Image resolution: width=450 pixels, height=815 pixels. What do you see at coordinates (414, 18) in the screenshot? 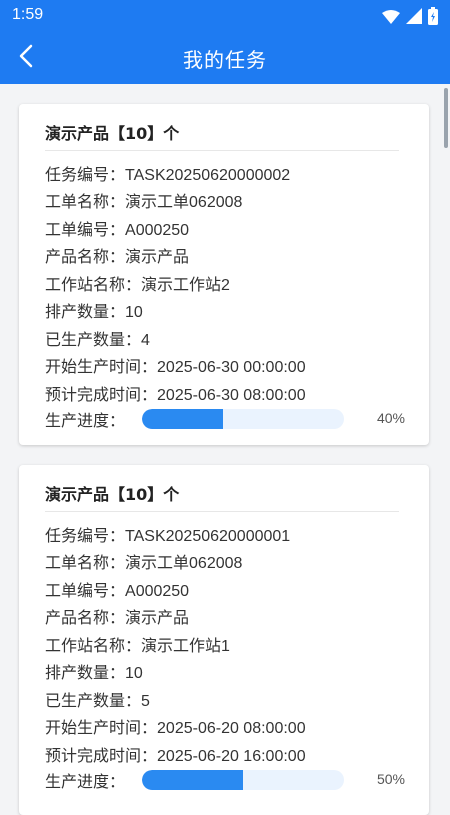
I see `signal-icon` at bounding box center [414, 18].